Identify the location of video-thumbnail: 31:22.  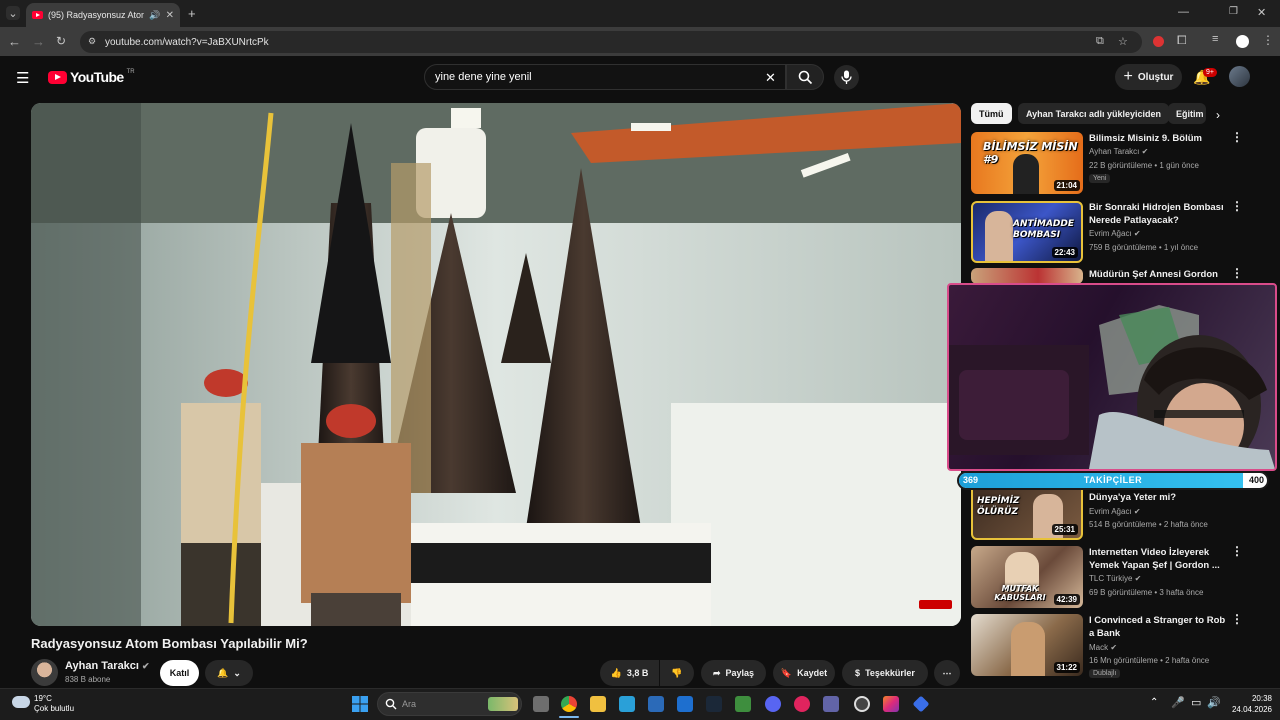
(1027, 645).